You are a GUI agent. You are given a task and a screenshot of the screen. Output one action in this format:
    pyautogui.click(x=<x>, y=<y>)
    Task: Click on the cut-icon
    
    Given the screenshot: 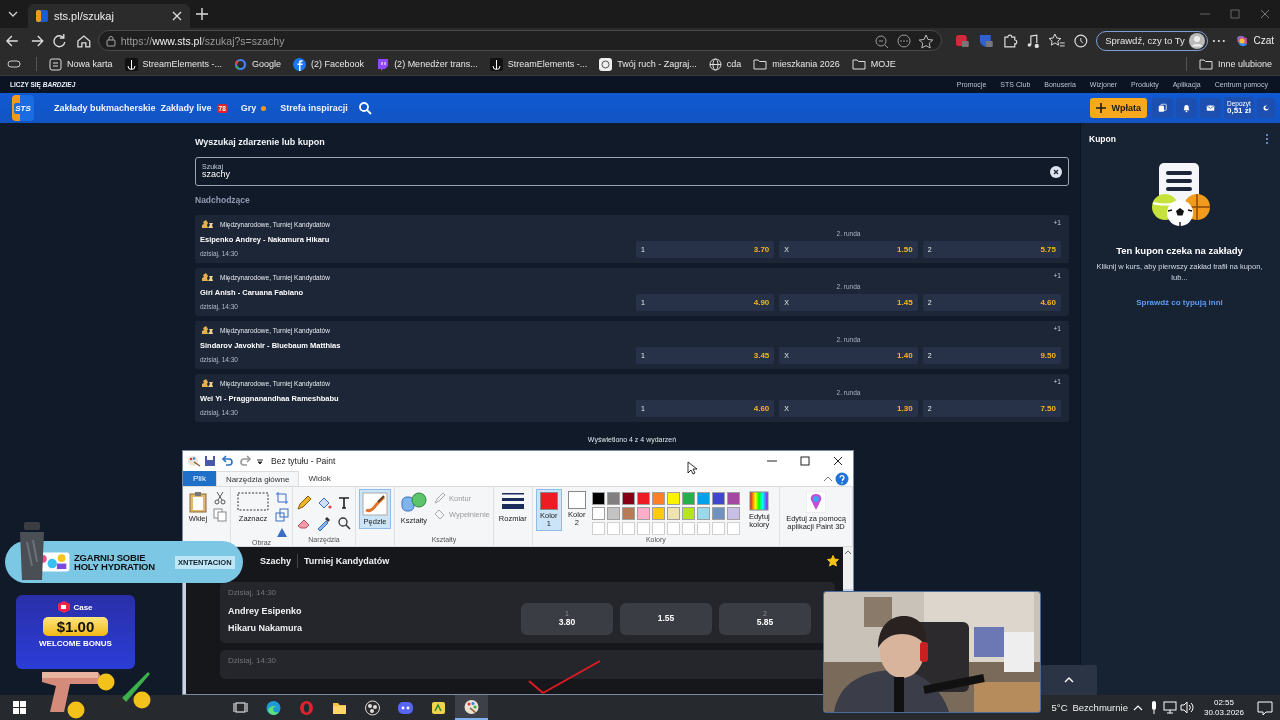 What is the action you would take?
    pyautogui.click(x=220, y=498)
    